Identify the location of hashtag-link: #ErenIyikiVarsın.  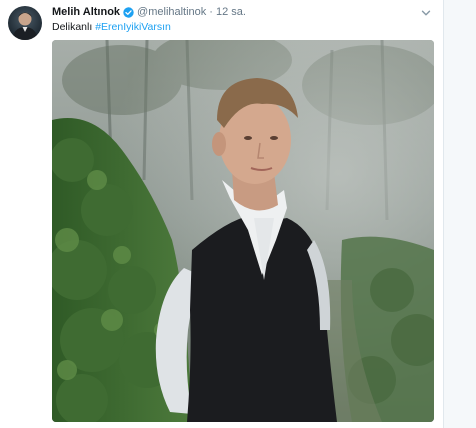
(133, 27).